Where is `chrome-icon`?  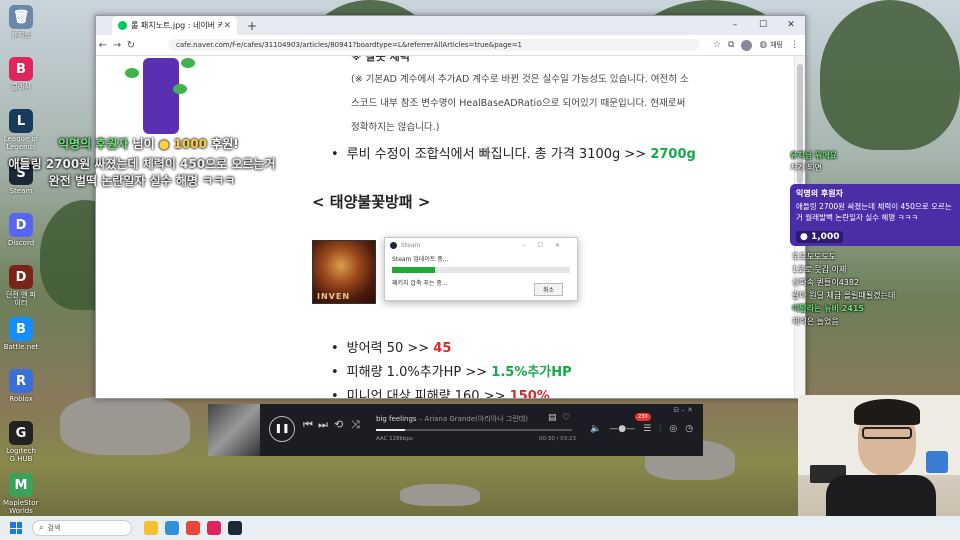 chrome-icon is located at coordinates (193, 528).